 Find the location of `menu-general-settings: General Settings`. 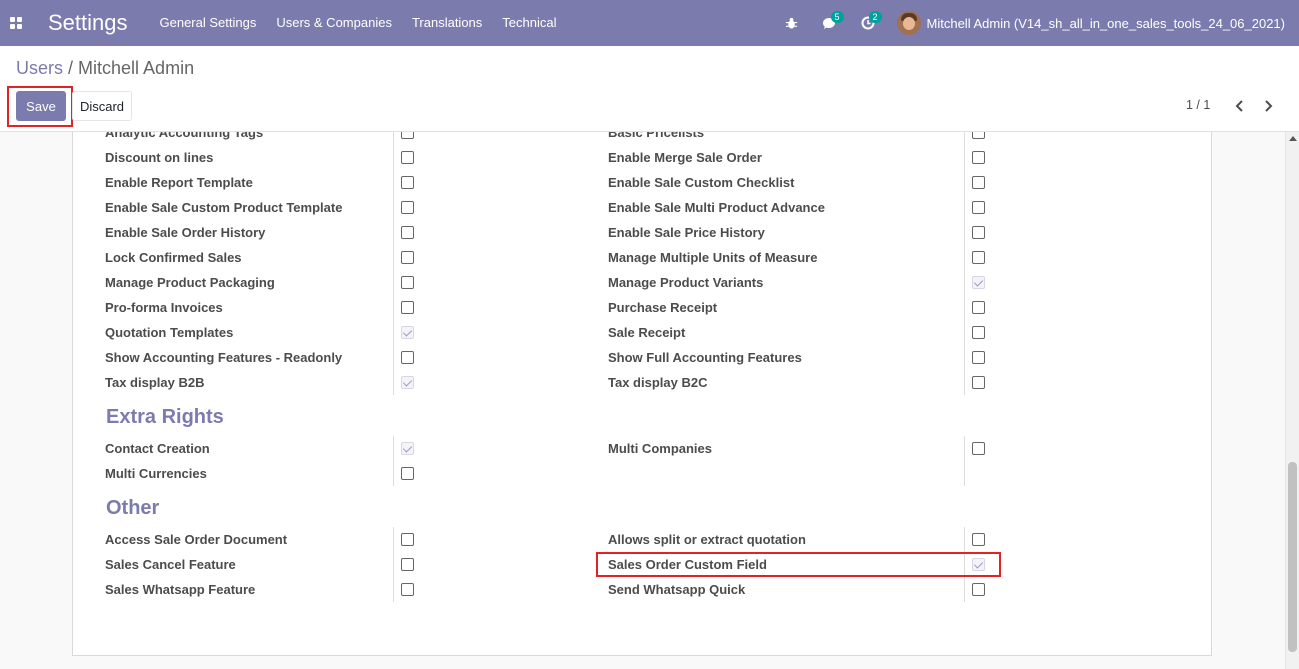

menu-general-settings: General Settings is located at coordinates (208, 23).